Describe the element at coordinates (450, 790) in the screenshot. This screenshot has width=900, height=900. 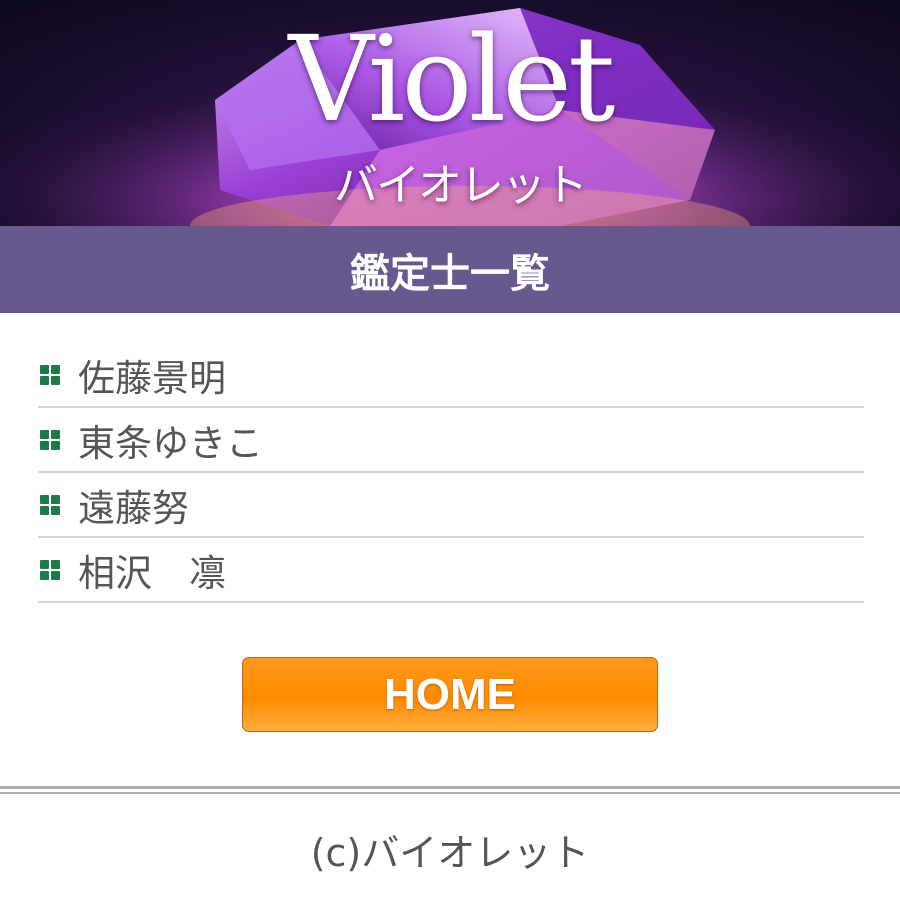
I see `footer-divider` at that location.